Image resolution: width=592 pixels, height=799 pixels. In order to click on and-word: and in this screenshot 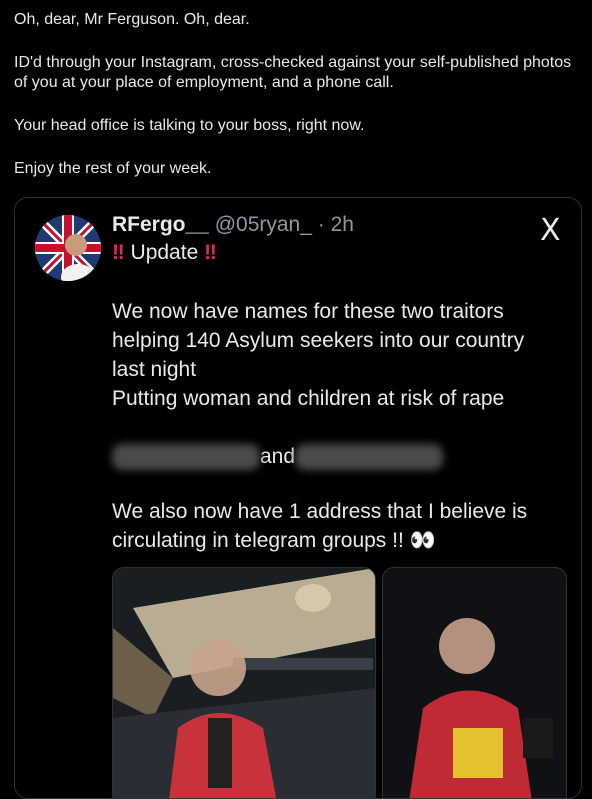, I will do `click(278, 456)`.